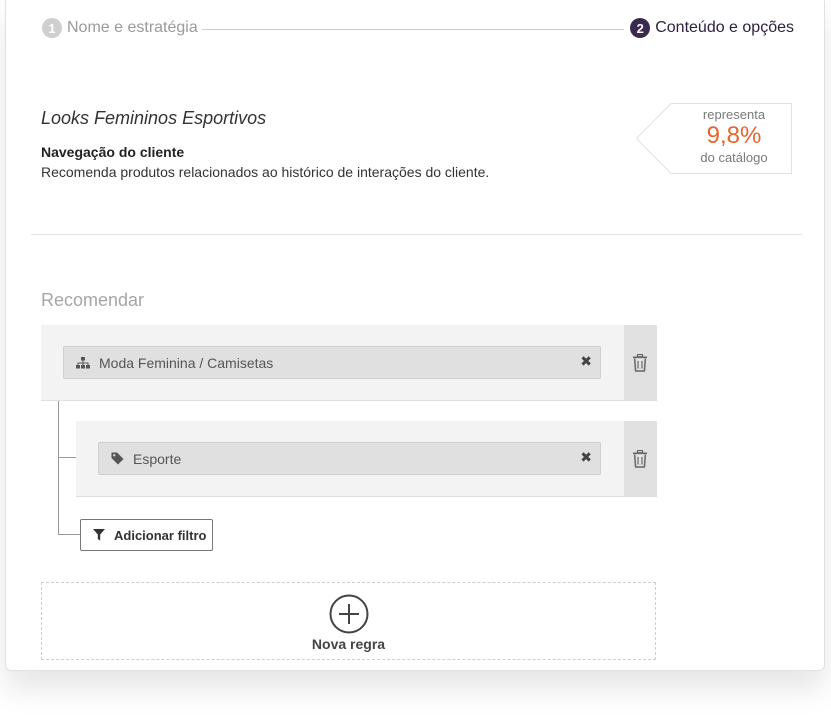 This screenshot has width=831, height=720. I want to click on delete-filter-button, so click(640, 459).